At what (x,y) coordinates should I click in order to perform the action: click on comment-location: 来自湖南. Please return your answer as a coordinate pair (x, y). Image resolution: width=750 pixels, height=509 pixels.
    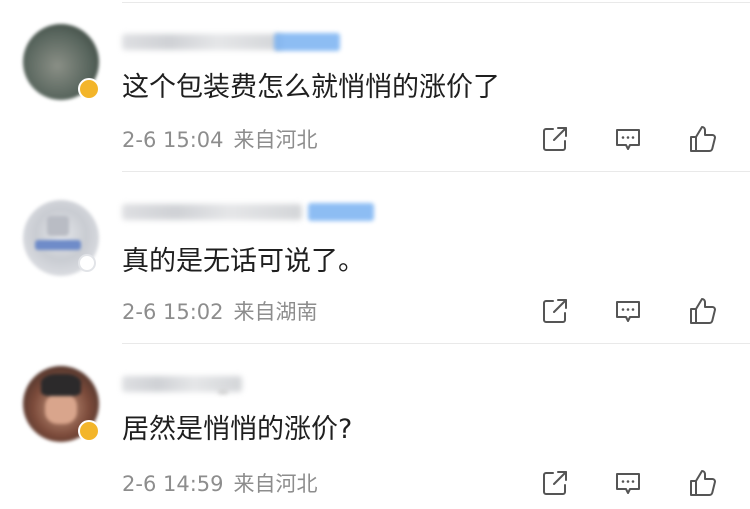
    Looking at the image, I should click on (275, 312).